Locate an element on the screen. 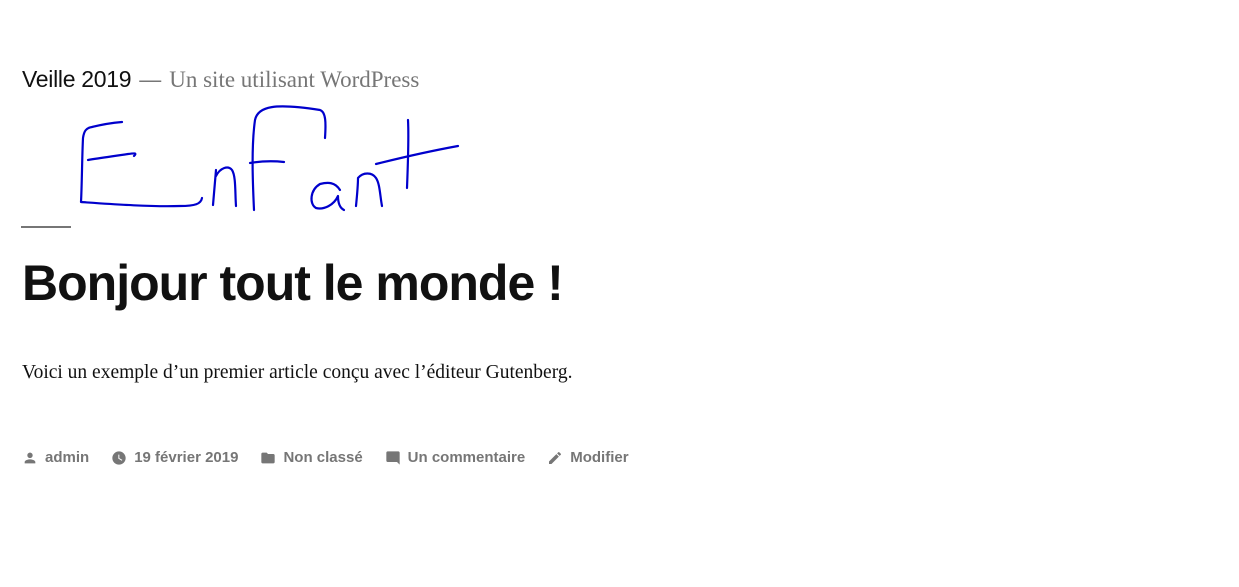 The height and width of the screenshot is (587, 1239). site-header: Veille 2019 — Un site utilisant WordPress is located at coordinates (220, 81).